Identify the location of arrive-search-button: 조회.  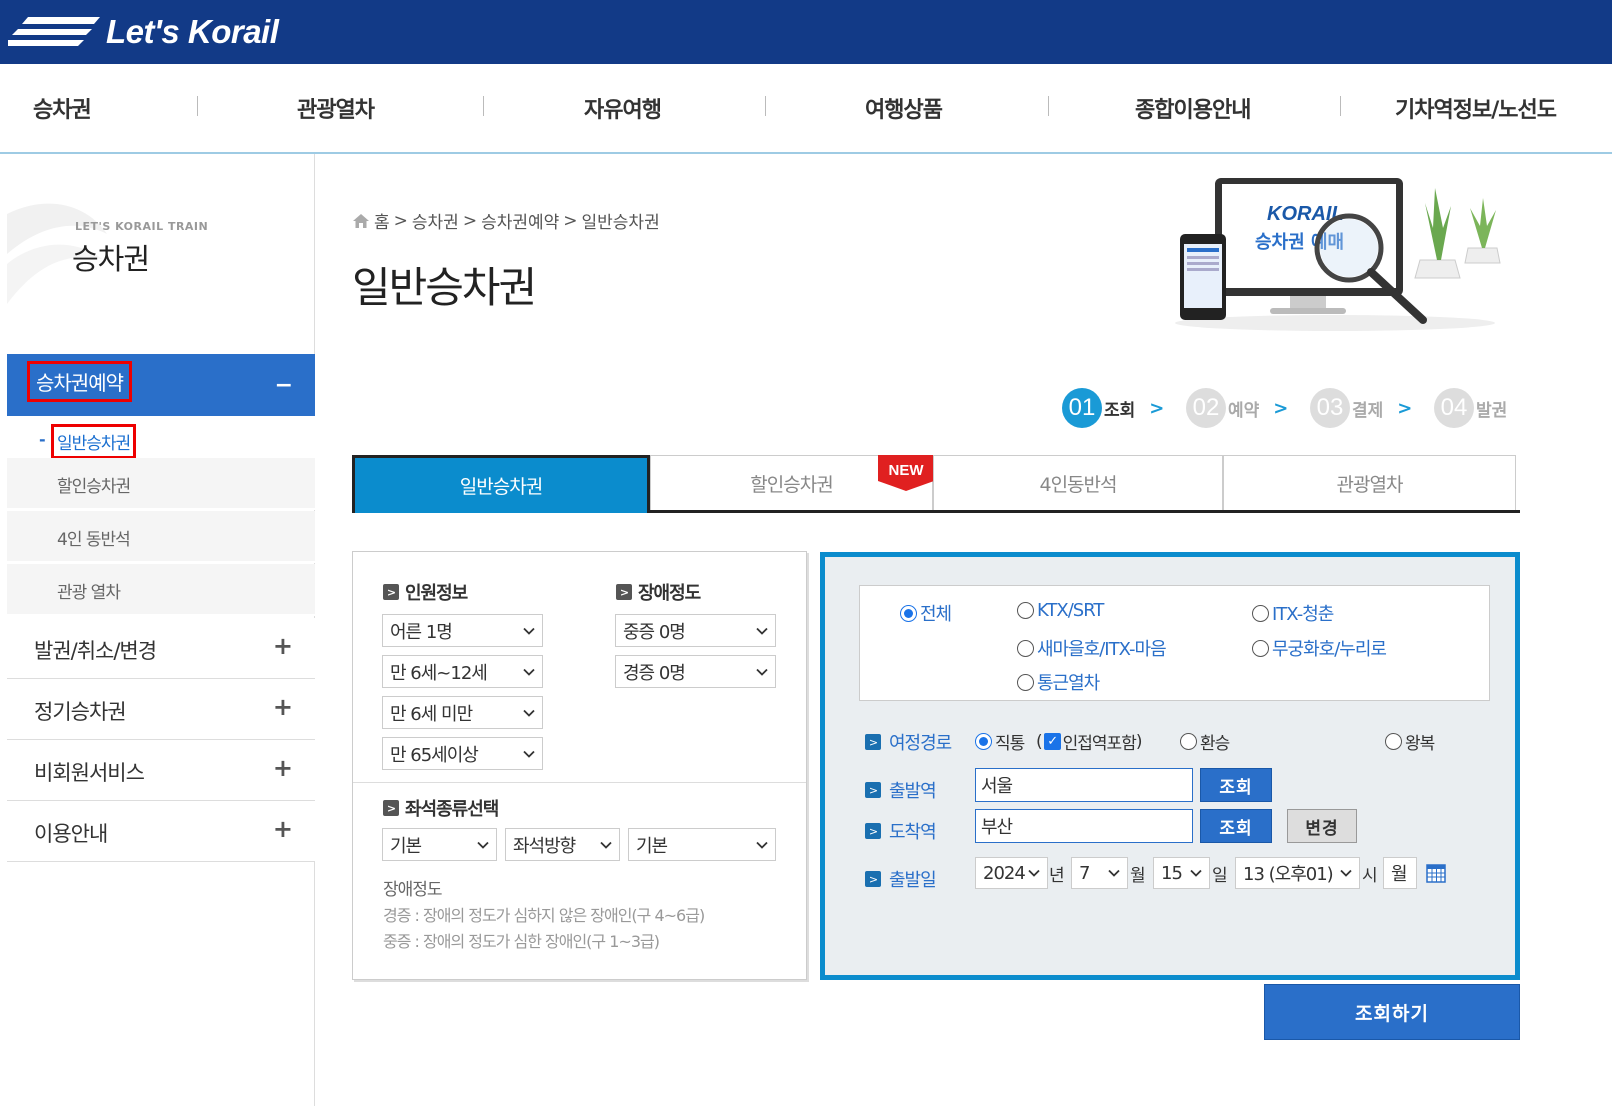
(1236, 826).